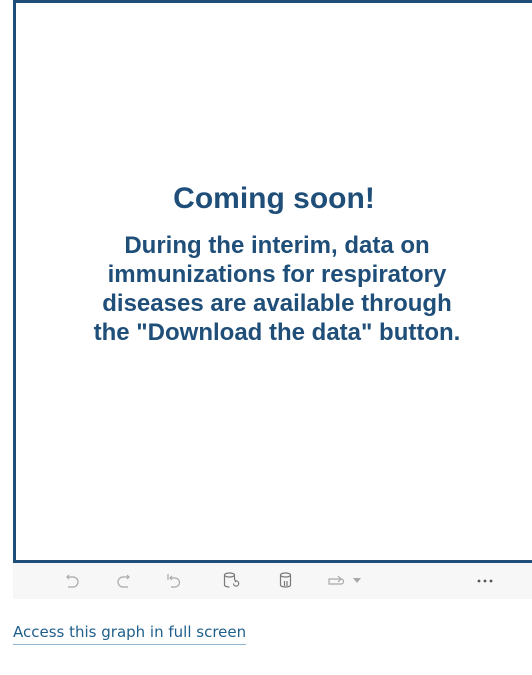 Image resolution: width=532 pixels, height=675 pixels. What do you see at coordinates (272, 581) in the screenshot?
I see `viz-toolbar` at bounding box center [272, 581].